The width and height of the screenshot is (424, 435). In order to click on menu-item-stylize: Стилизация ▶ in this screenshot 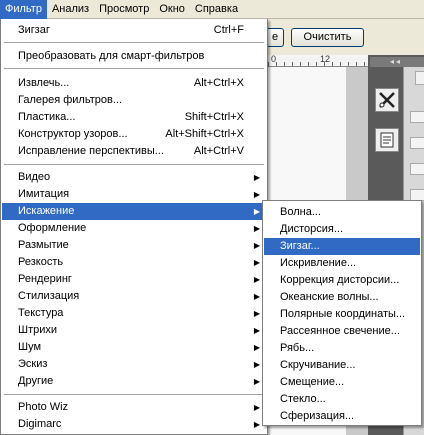, I will do `click(134, 296)`.